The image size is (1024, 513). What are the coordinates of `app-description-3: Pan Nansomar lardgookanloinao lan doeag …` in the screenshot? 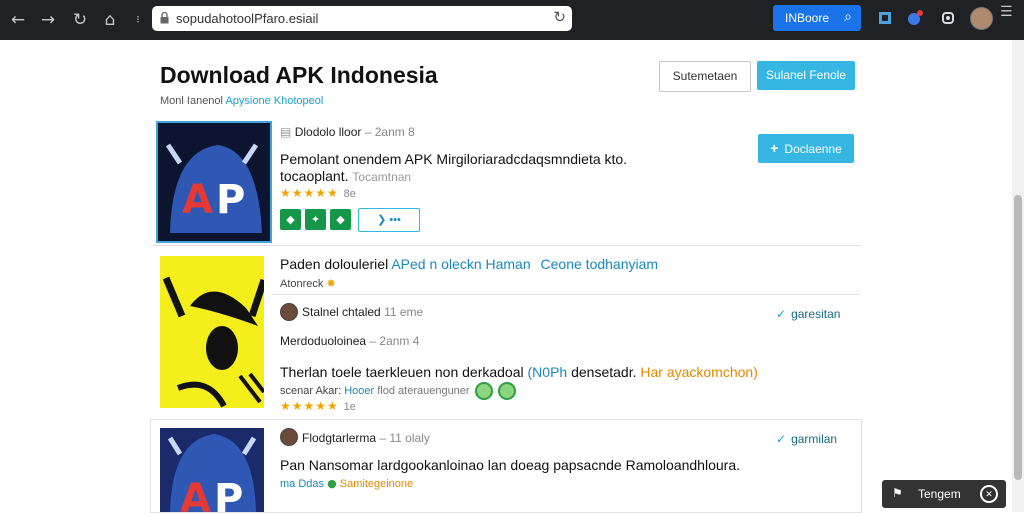 It's located at (510, 465).